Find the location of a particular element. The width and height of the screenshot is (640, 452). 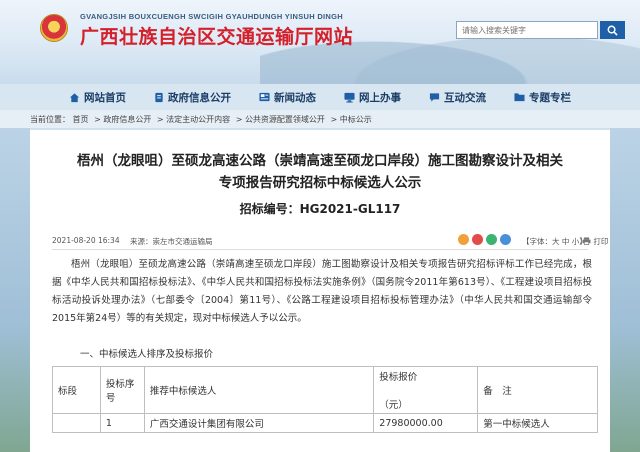

header-line: 号 is located at coordinates (110, 398).